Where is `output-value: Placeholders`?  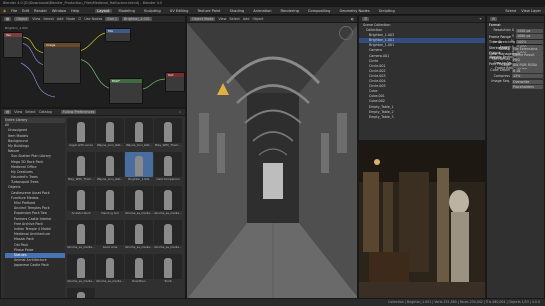
output-value: Placeholders is located at coordinates (527, 87).